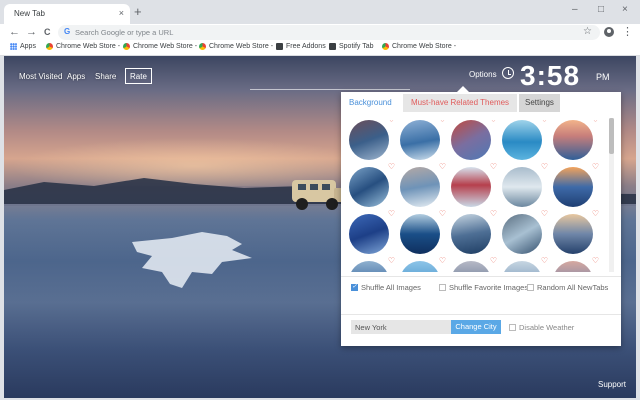  What do you see at coordinates (539, 103) in the screenshot?
I see `tab-settings: Settings` at bounding box center [539, 103].